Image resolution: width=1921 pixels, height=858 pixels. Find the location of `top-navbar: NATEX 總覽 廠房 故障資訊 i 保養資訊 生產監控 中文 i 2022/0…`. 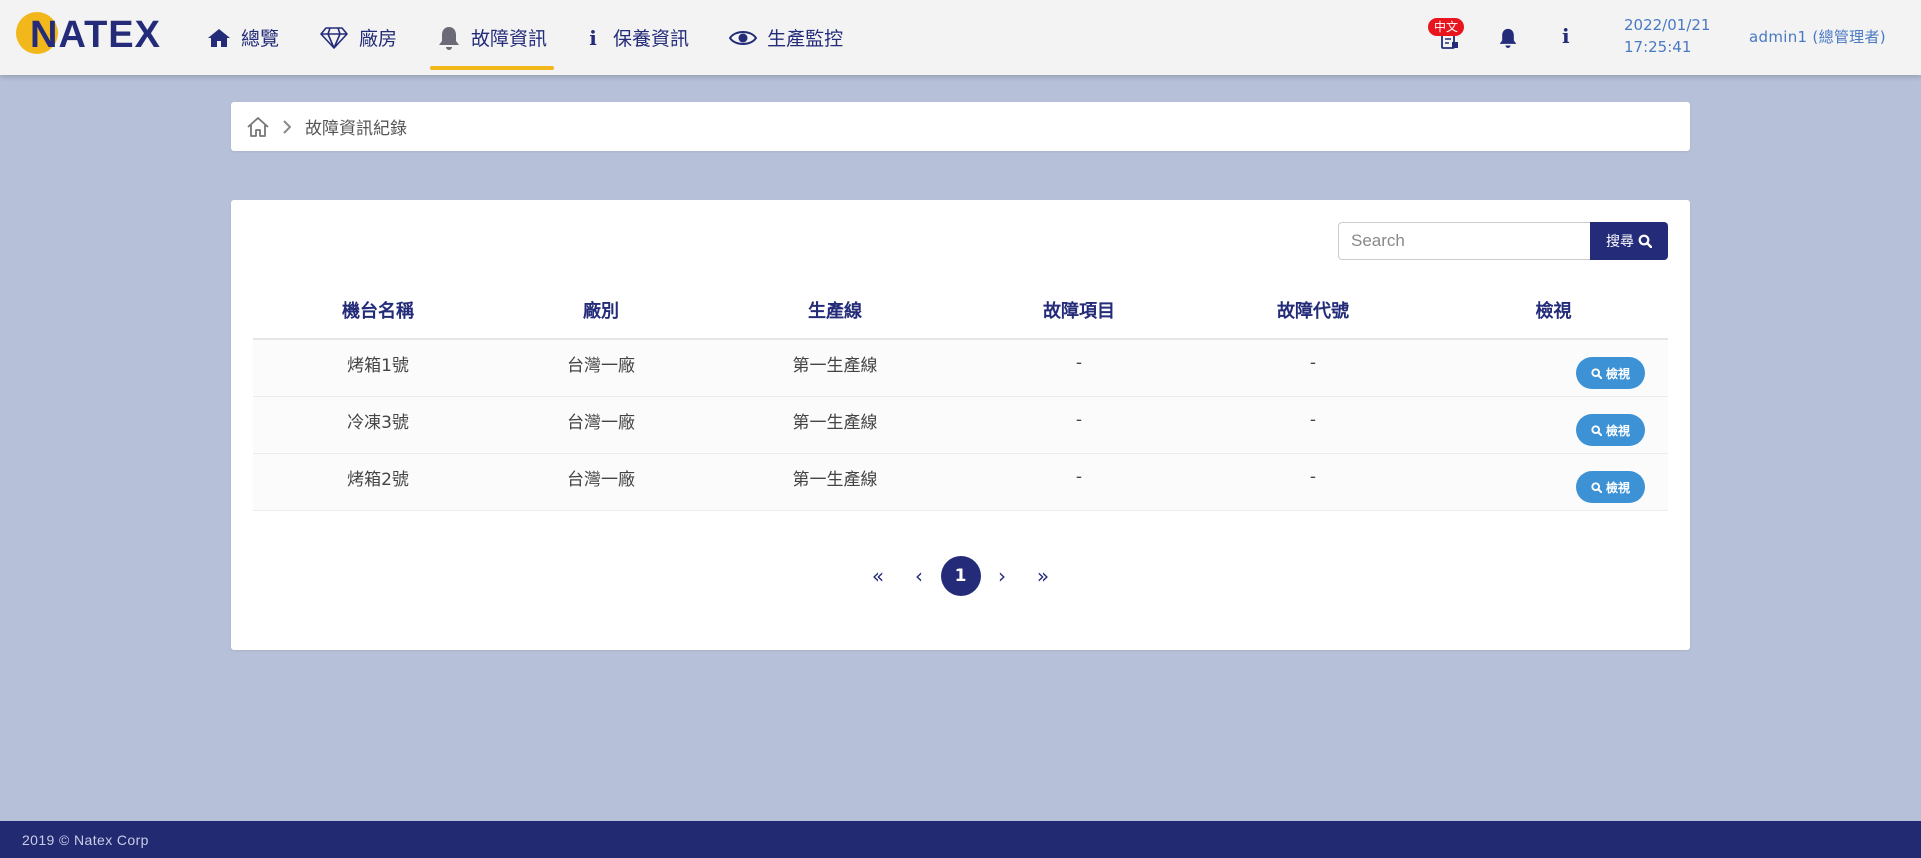

top-navbar: NATEX 總覽 廠房 故障資訊 i 保養資訊 生產監控 中文 i 2022/0… is located at coordinates (960, 37).